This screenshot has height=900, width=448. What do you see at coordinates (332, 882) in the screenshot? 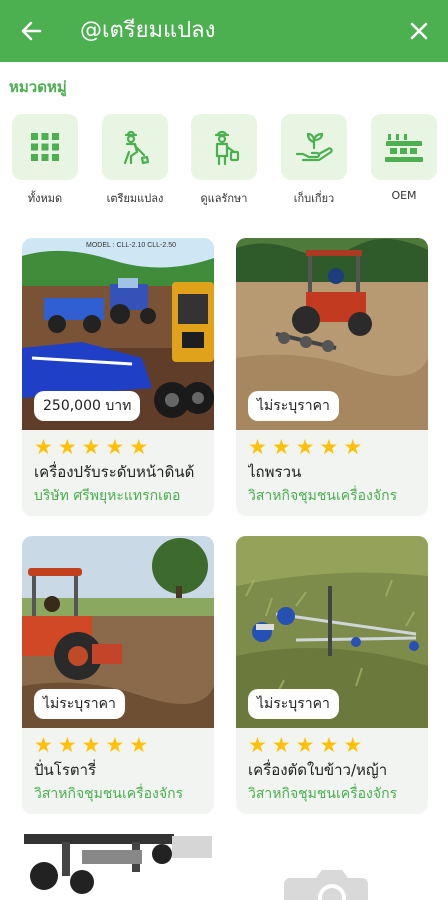
I see `camera-icon` at bounding box center [332, 882].